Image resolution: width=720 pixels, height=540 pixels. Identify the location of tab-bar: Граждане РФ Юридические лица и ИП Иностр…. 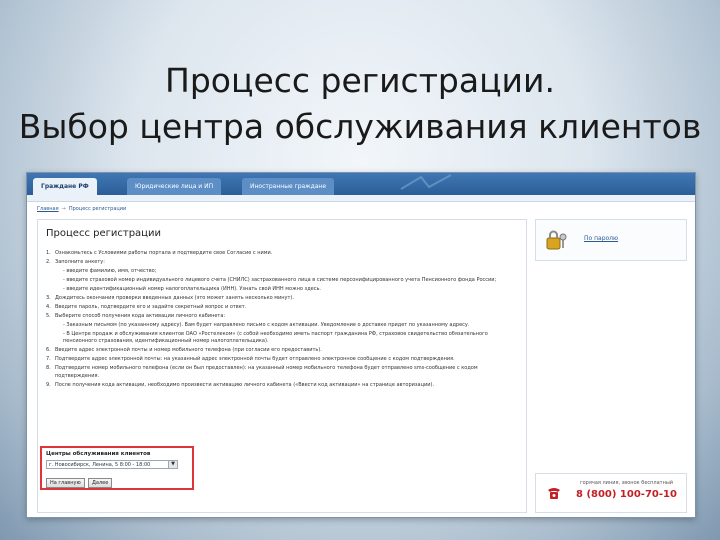
(361, 184).